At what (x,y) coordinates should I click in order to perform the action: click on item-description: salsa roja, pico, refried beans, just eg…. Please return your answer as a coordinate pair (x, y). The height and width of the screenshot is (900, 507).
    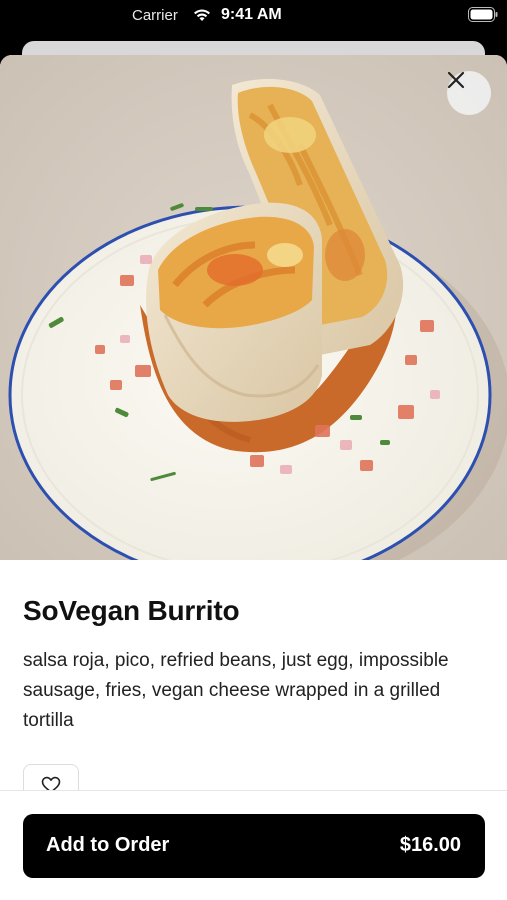
    Looking at the image, I should click on (236, 690).